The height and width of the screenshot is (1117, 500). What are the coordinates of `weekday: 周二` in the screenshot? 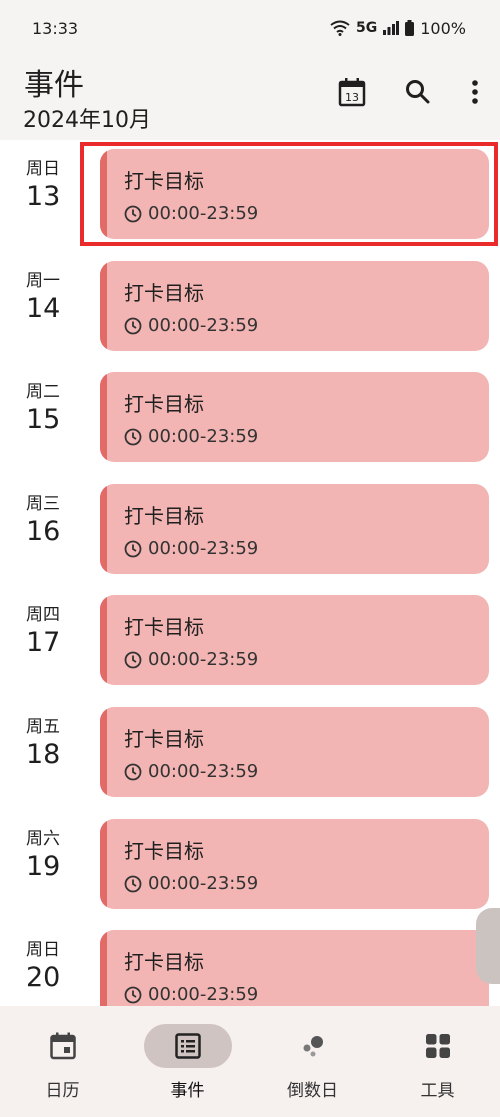 It's located at (43, 392).